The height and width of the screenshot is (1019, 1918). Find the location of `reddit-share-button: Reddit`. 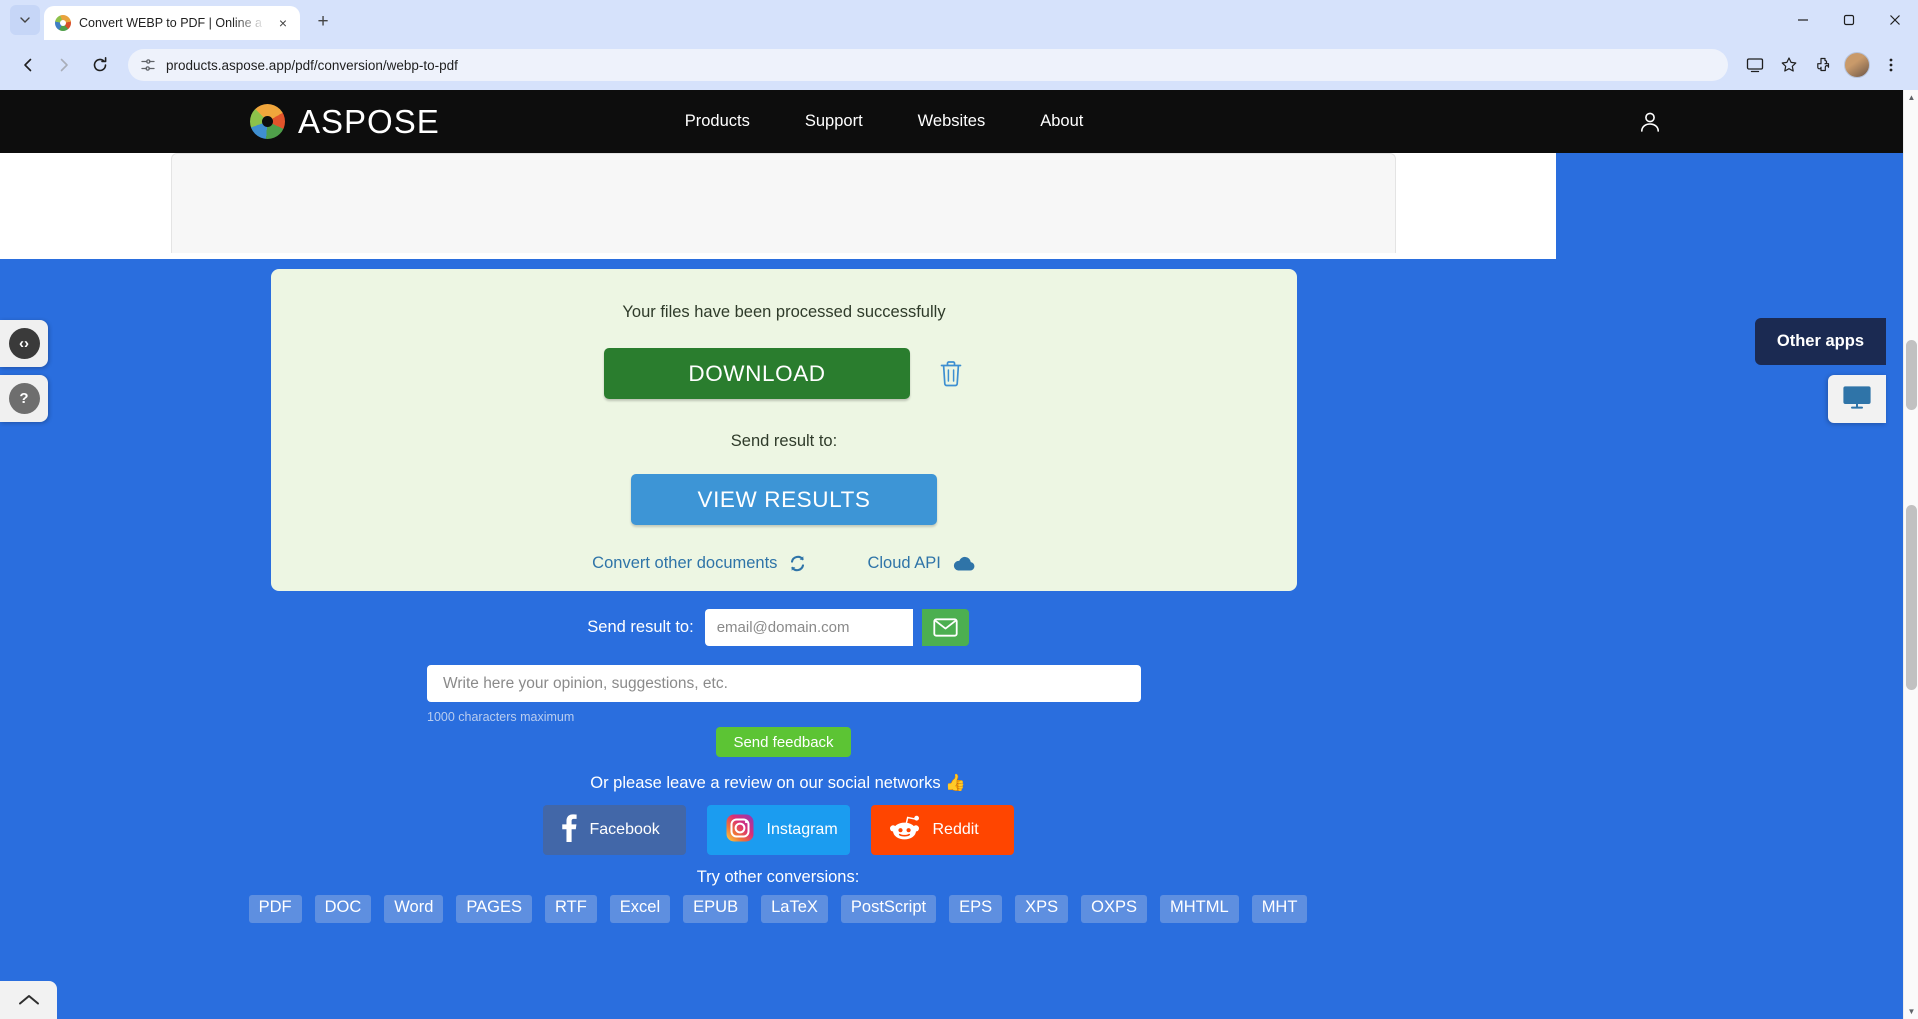

reddit-share-button: Reddit is located at coordinates (942, 830).